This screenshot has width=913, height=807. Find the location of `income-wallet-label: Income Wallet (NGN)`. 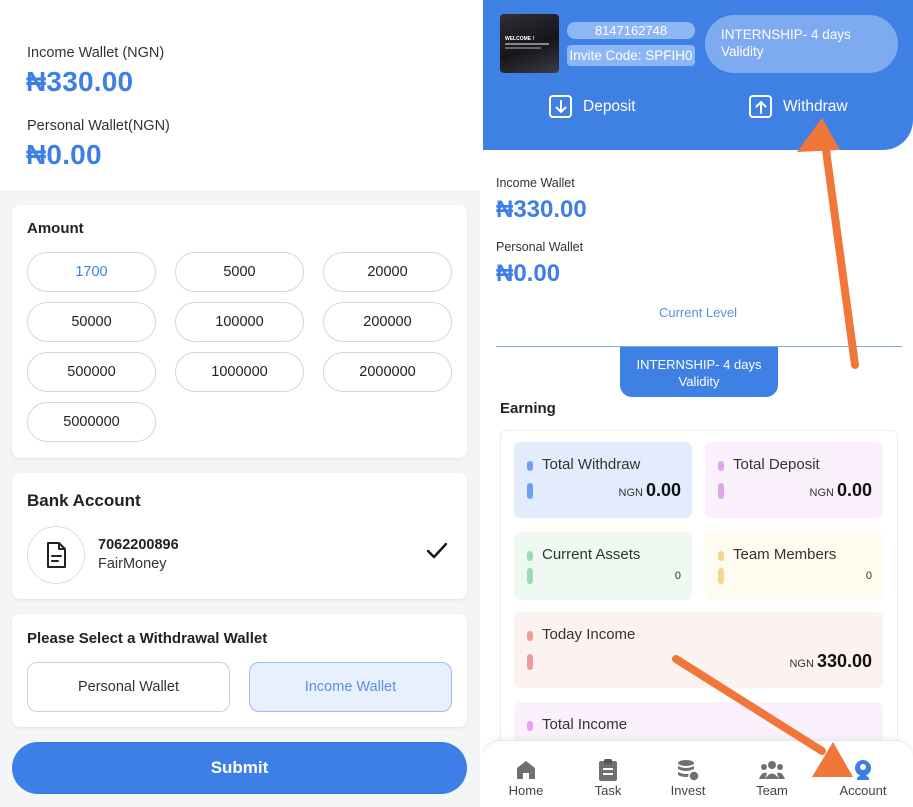

income-wallet-label: Income Wallet (NGN) is located at coordinates (96, 53).